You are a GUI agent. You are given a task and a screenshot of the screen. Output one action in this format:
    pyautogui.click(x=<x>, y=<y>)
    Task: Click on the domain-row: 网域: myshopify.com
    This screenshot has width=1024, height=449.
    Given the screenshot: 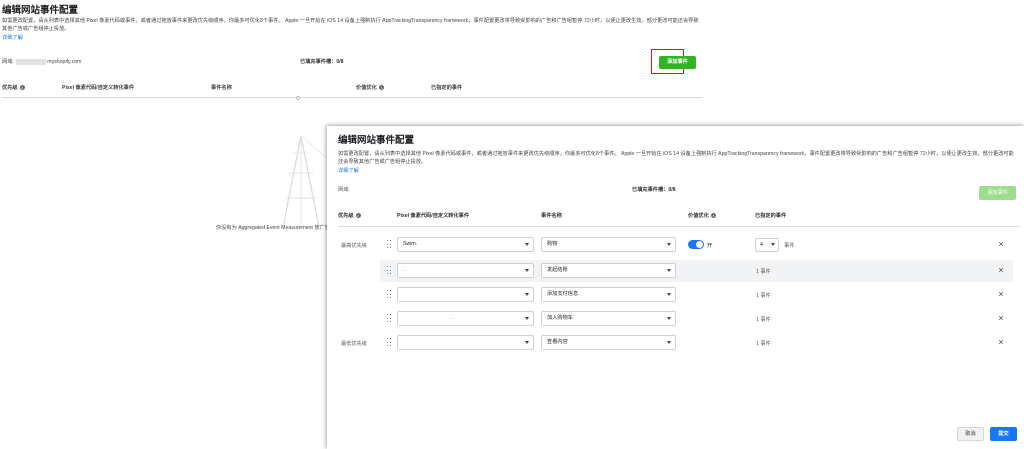 What is the action you would take?
    pyautogui.click(x=42, y=61)
    